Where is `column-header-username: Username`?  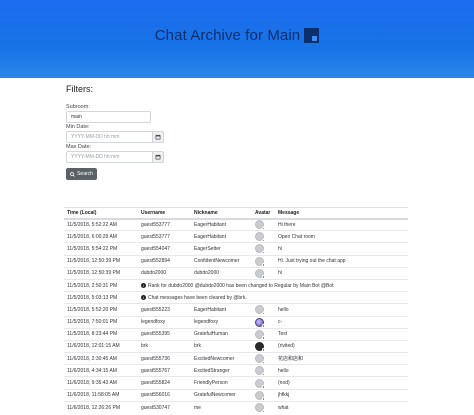 column-header-username: Username is located at coordinates (164, 213).